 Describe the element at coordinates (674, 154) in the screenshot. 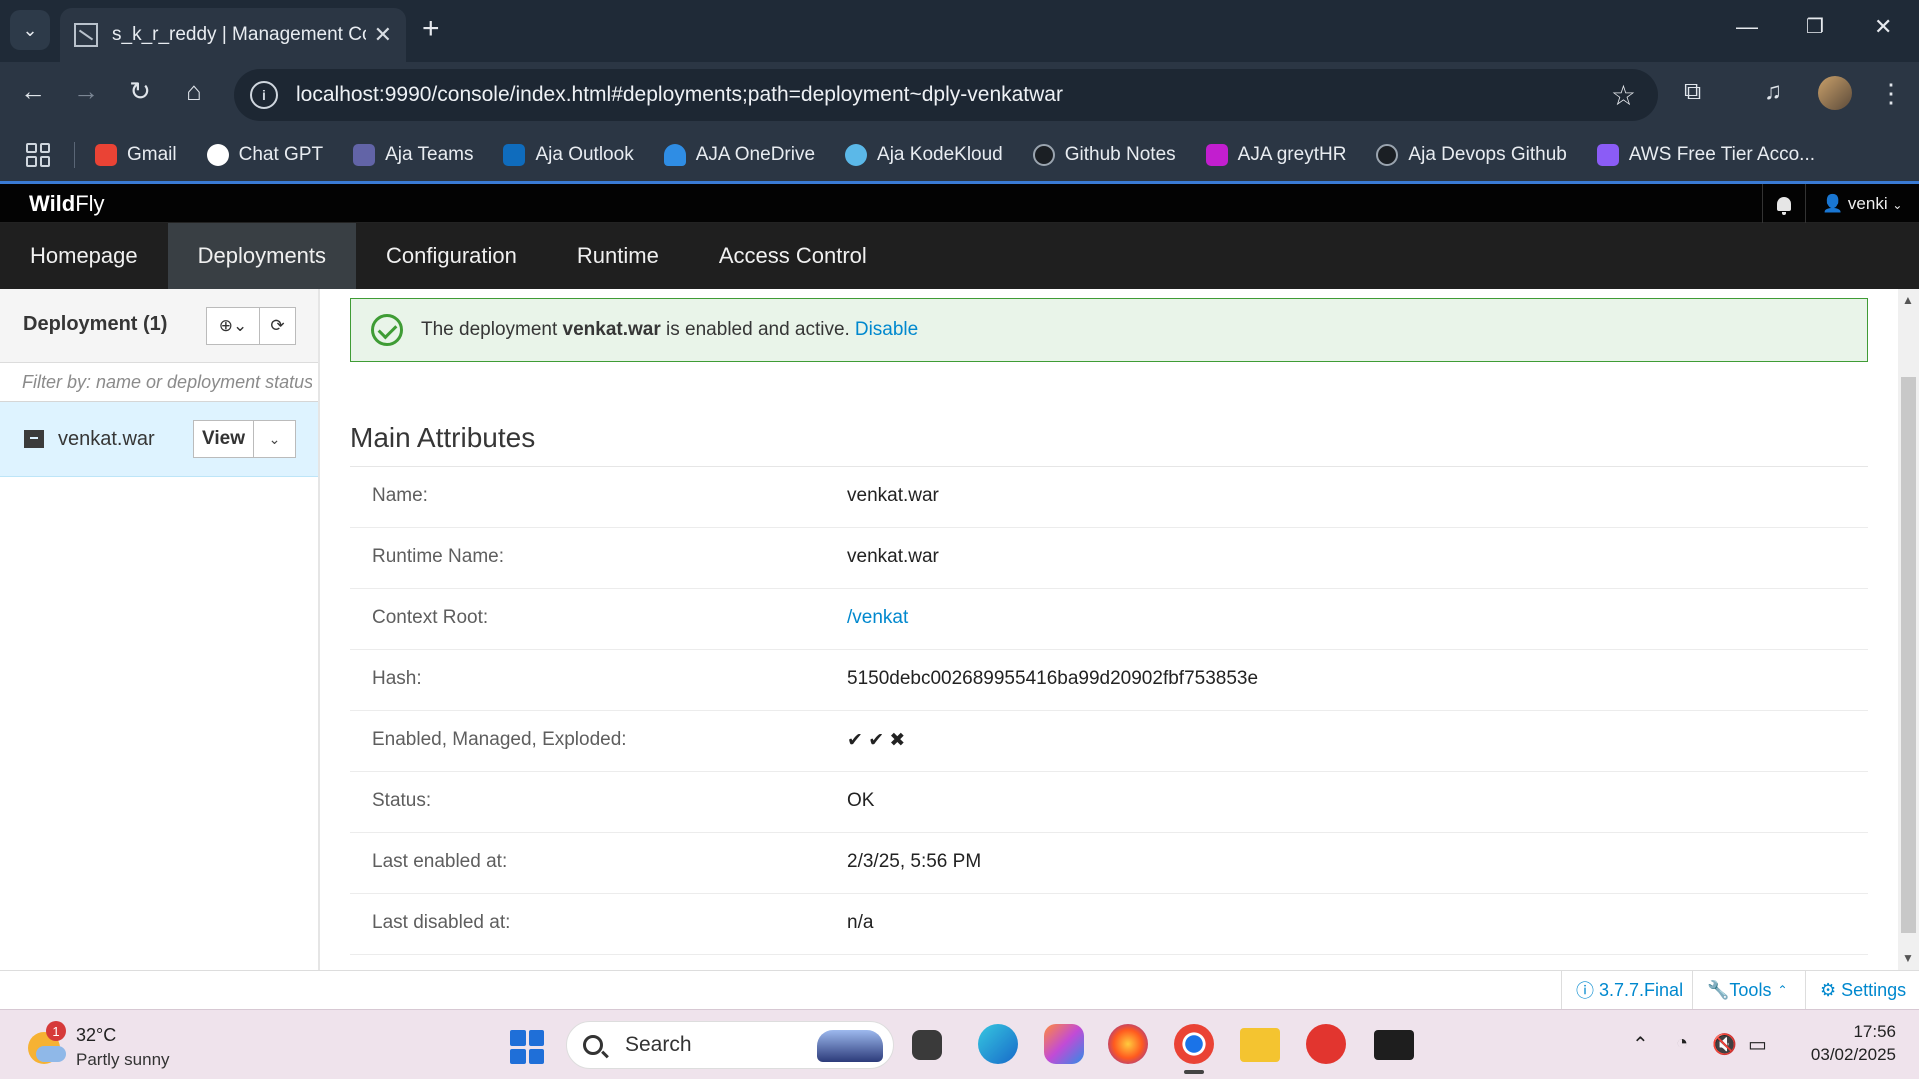

I see `onedrive-icon` at that location.